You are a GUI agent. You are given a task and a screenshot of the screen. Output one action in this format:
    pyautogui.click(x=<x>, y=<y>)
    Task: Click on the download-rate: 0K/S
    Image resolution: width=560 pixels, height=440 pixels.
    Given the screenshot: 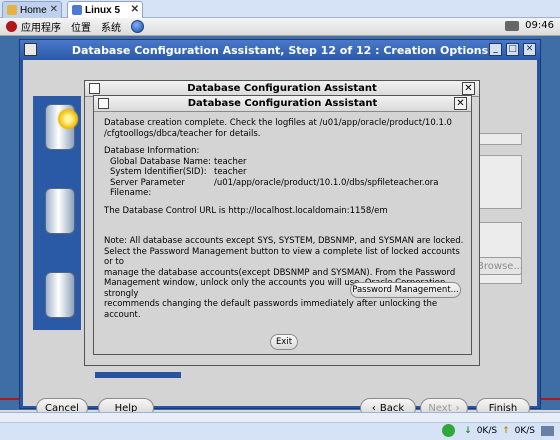 What is the action you would take?
    pyautogui.click(x=487, y=430)
    